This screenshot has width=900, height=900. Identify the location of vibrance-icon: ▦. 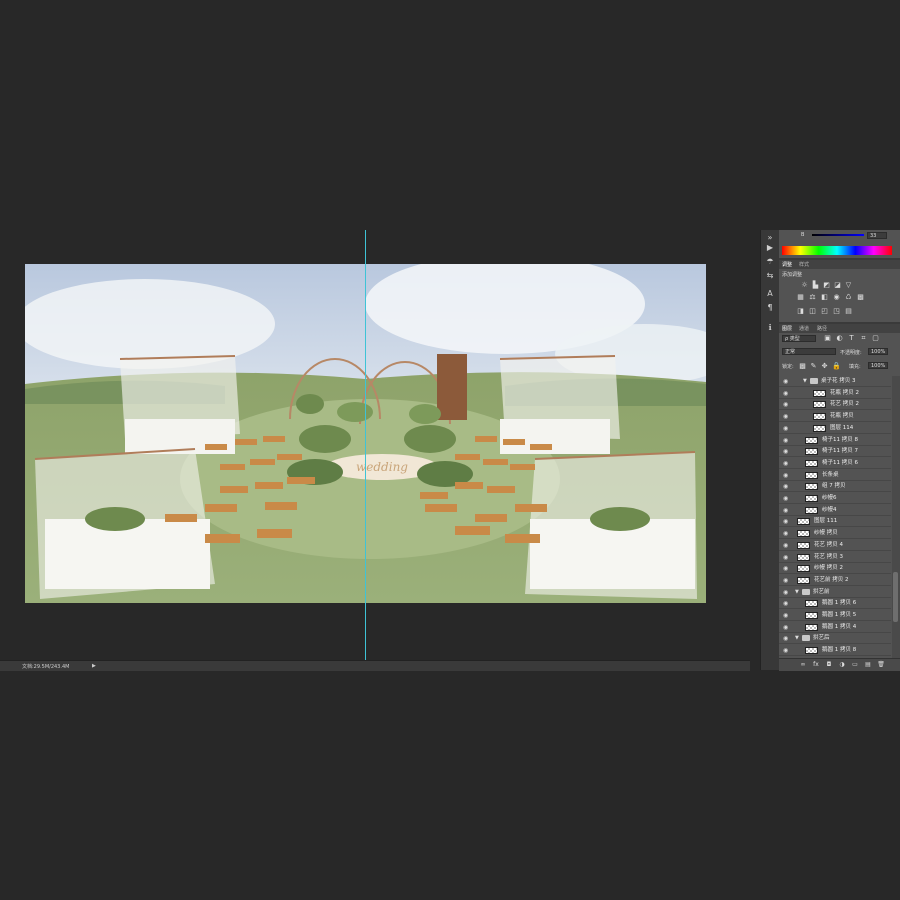
(800, 297).